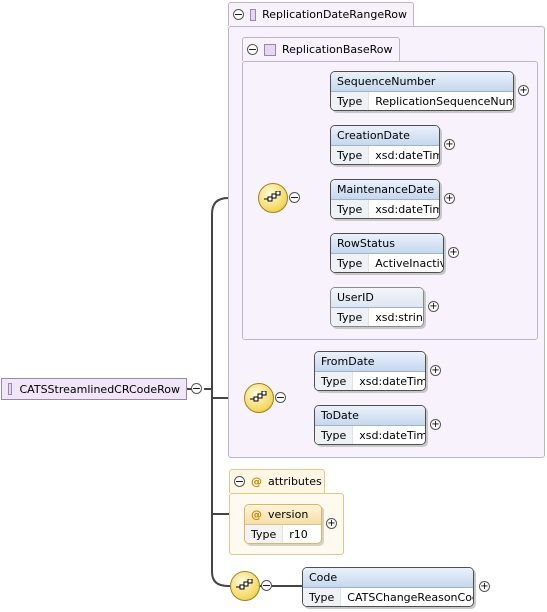 This screenshot has height=612, width=547. Describe the element at coordinates (283, 524) in the screenshot. I see `attribute-version: @ version Type r10` at that location.